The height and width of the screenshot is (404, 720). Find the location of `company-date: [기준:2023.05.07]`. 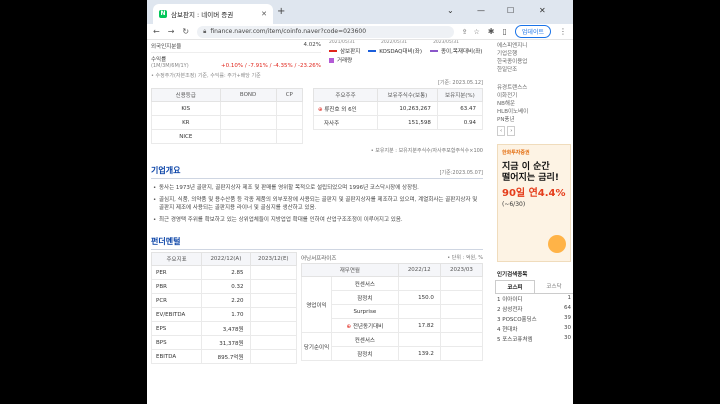

company-date: [기준:2023.05.07] is located at coordinates (461, 173).